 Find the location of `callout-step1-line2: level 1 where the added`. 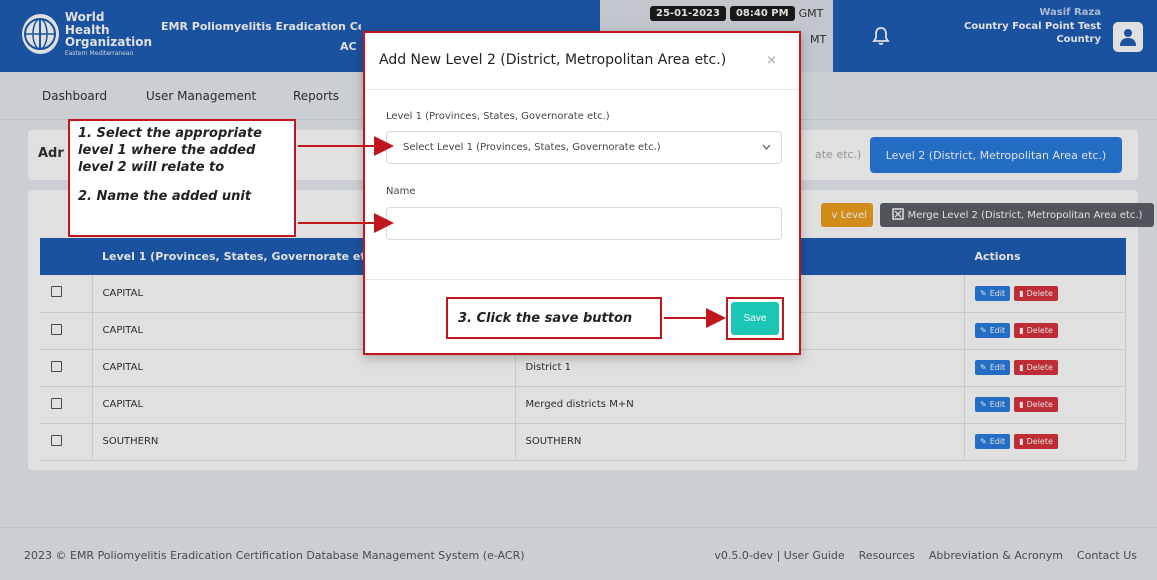

callout-step1-line2: level 1 where the added is located at coordinates (167, 151).